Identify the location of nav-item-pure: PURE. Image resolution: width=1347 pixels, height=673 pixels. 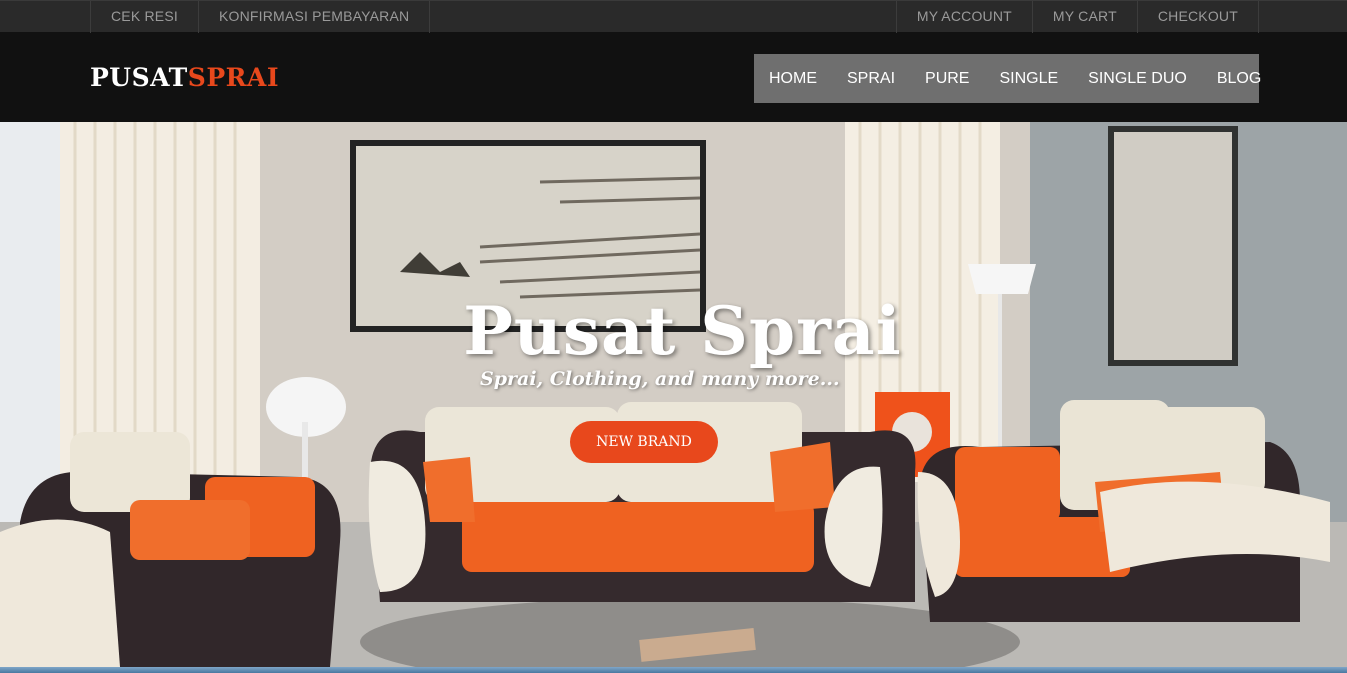
(947, 79).